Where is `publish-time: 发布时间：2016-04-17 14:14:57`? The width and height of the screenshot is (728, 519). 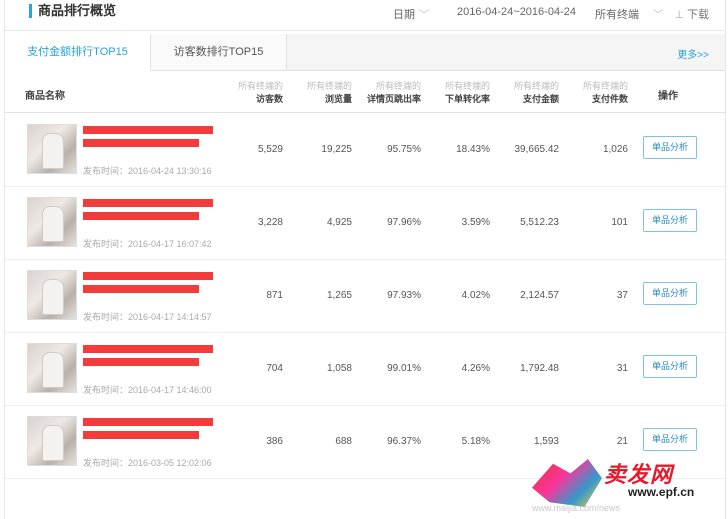
publish-time: 发布时间：2016-04-17 14:14:57 is located at coordinates (147, 317).